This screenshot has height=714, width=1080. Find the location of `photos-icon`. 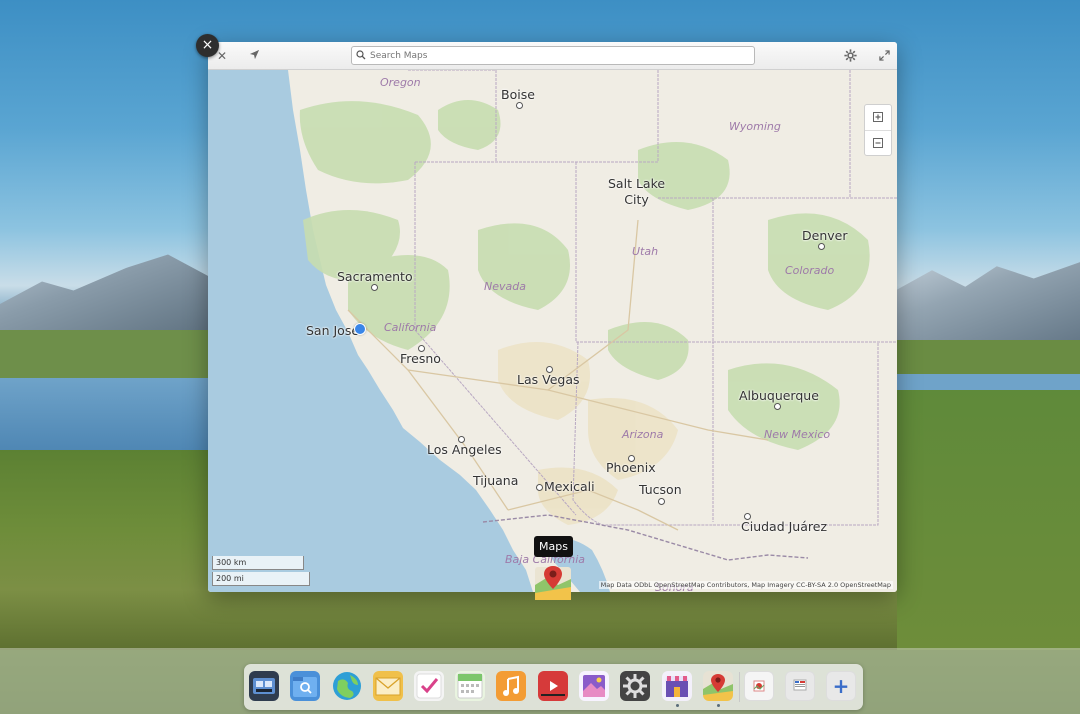

photos-icon is located at coordinates (594, 686).